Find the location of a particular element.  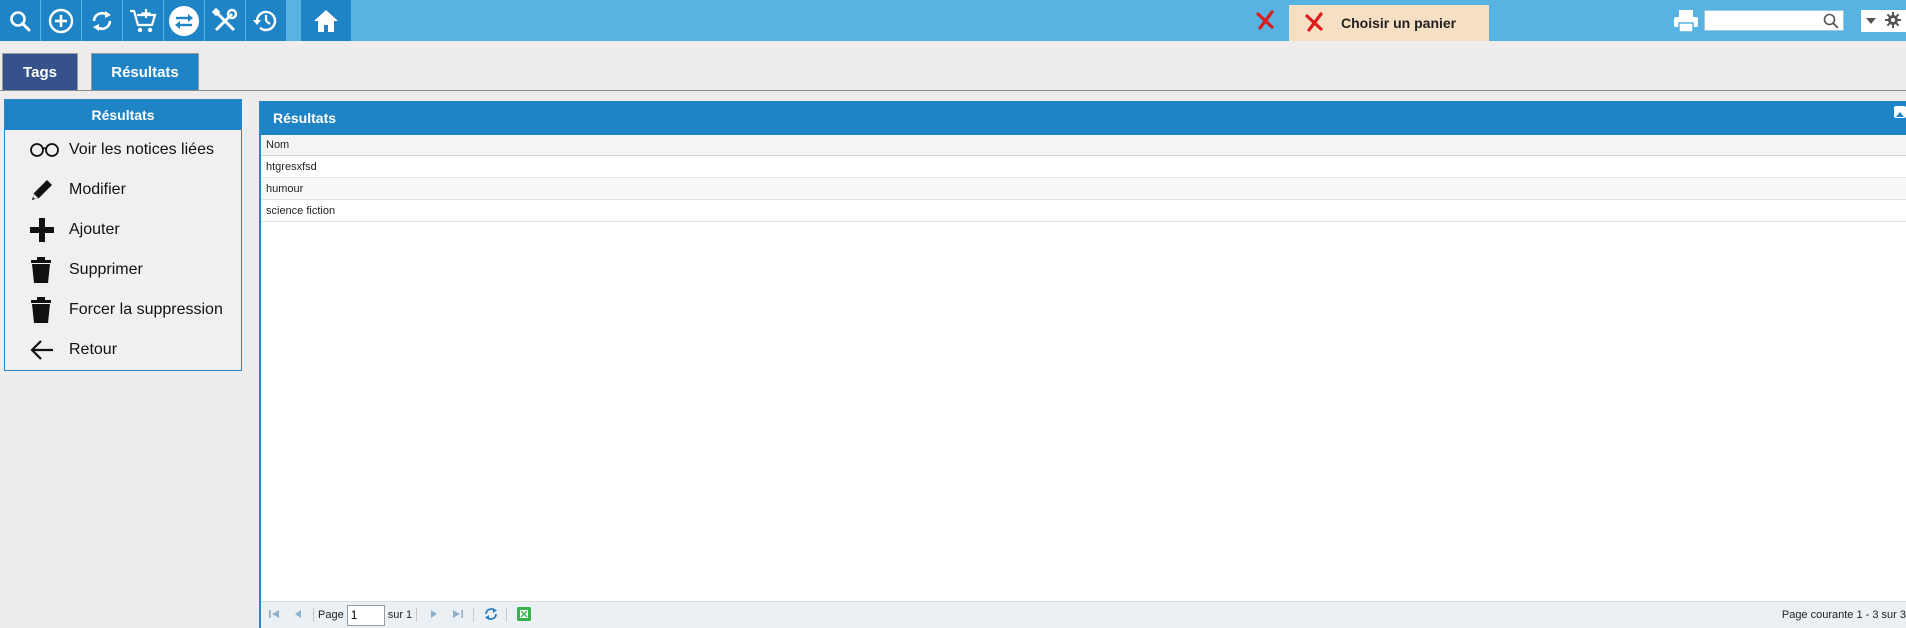

search-input is located at coordinates (1761, 20).